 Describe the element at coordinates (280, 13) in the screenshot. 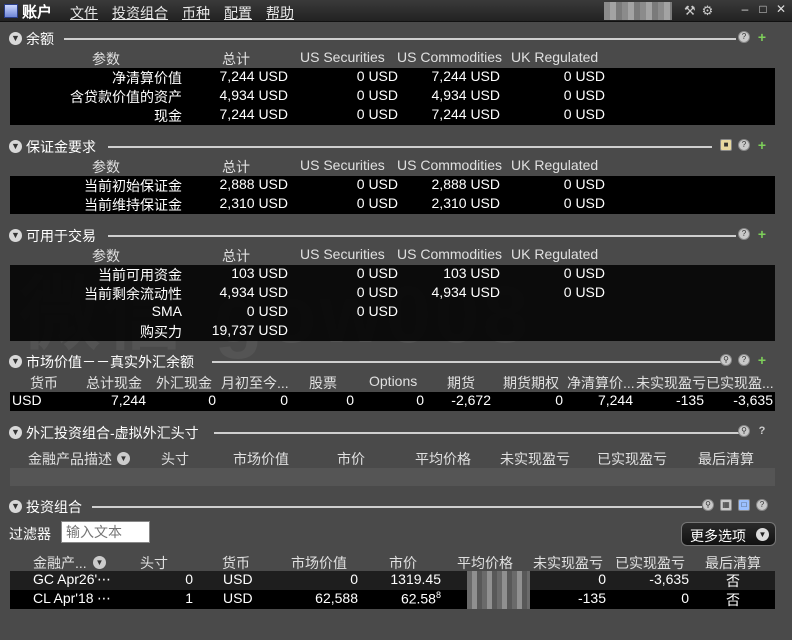

I see `menu-help: 帮助` at that location.